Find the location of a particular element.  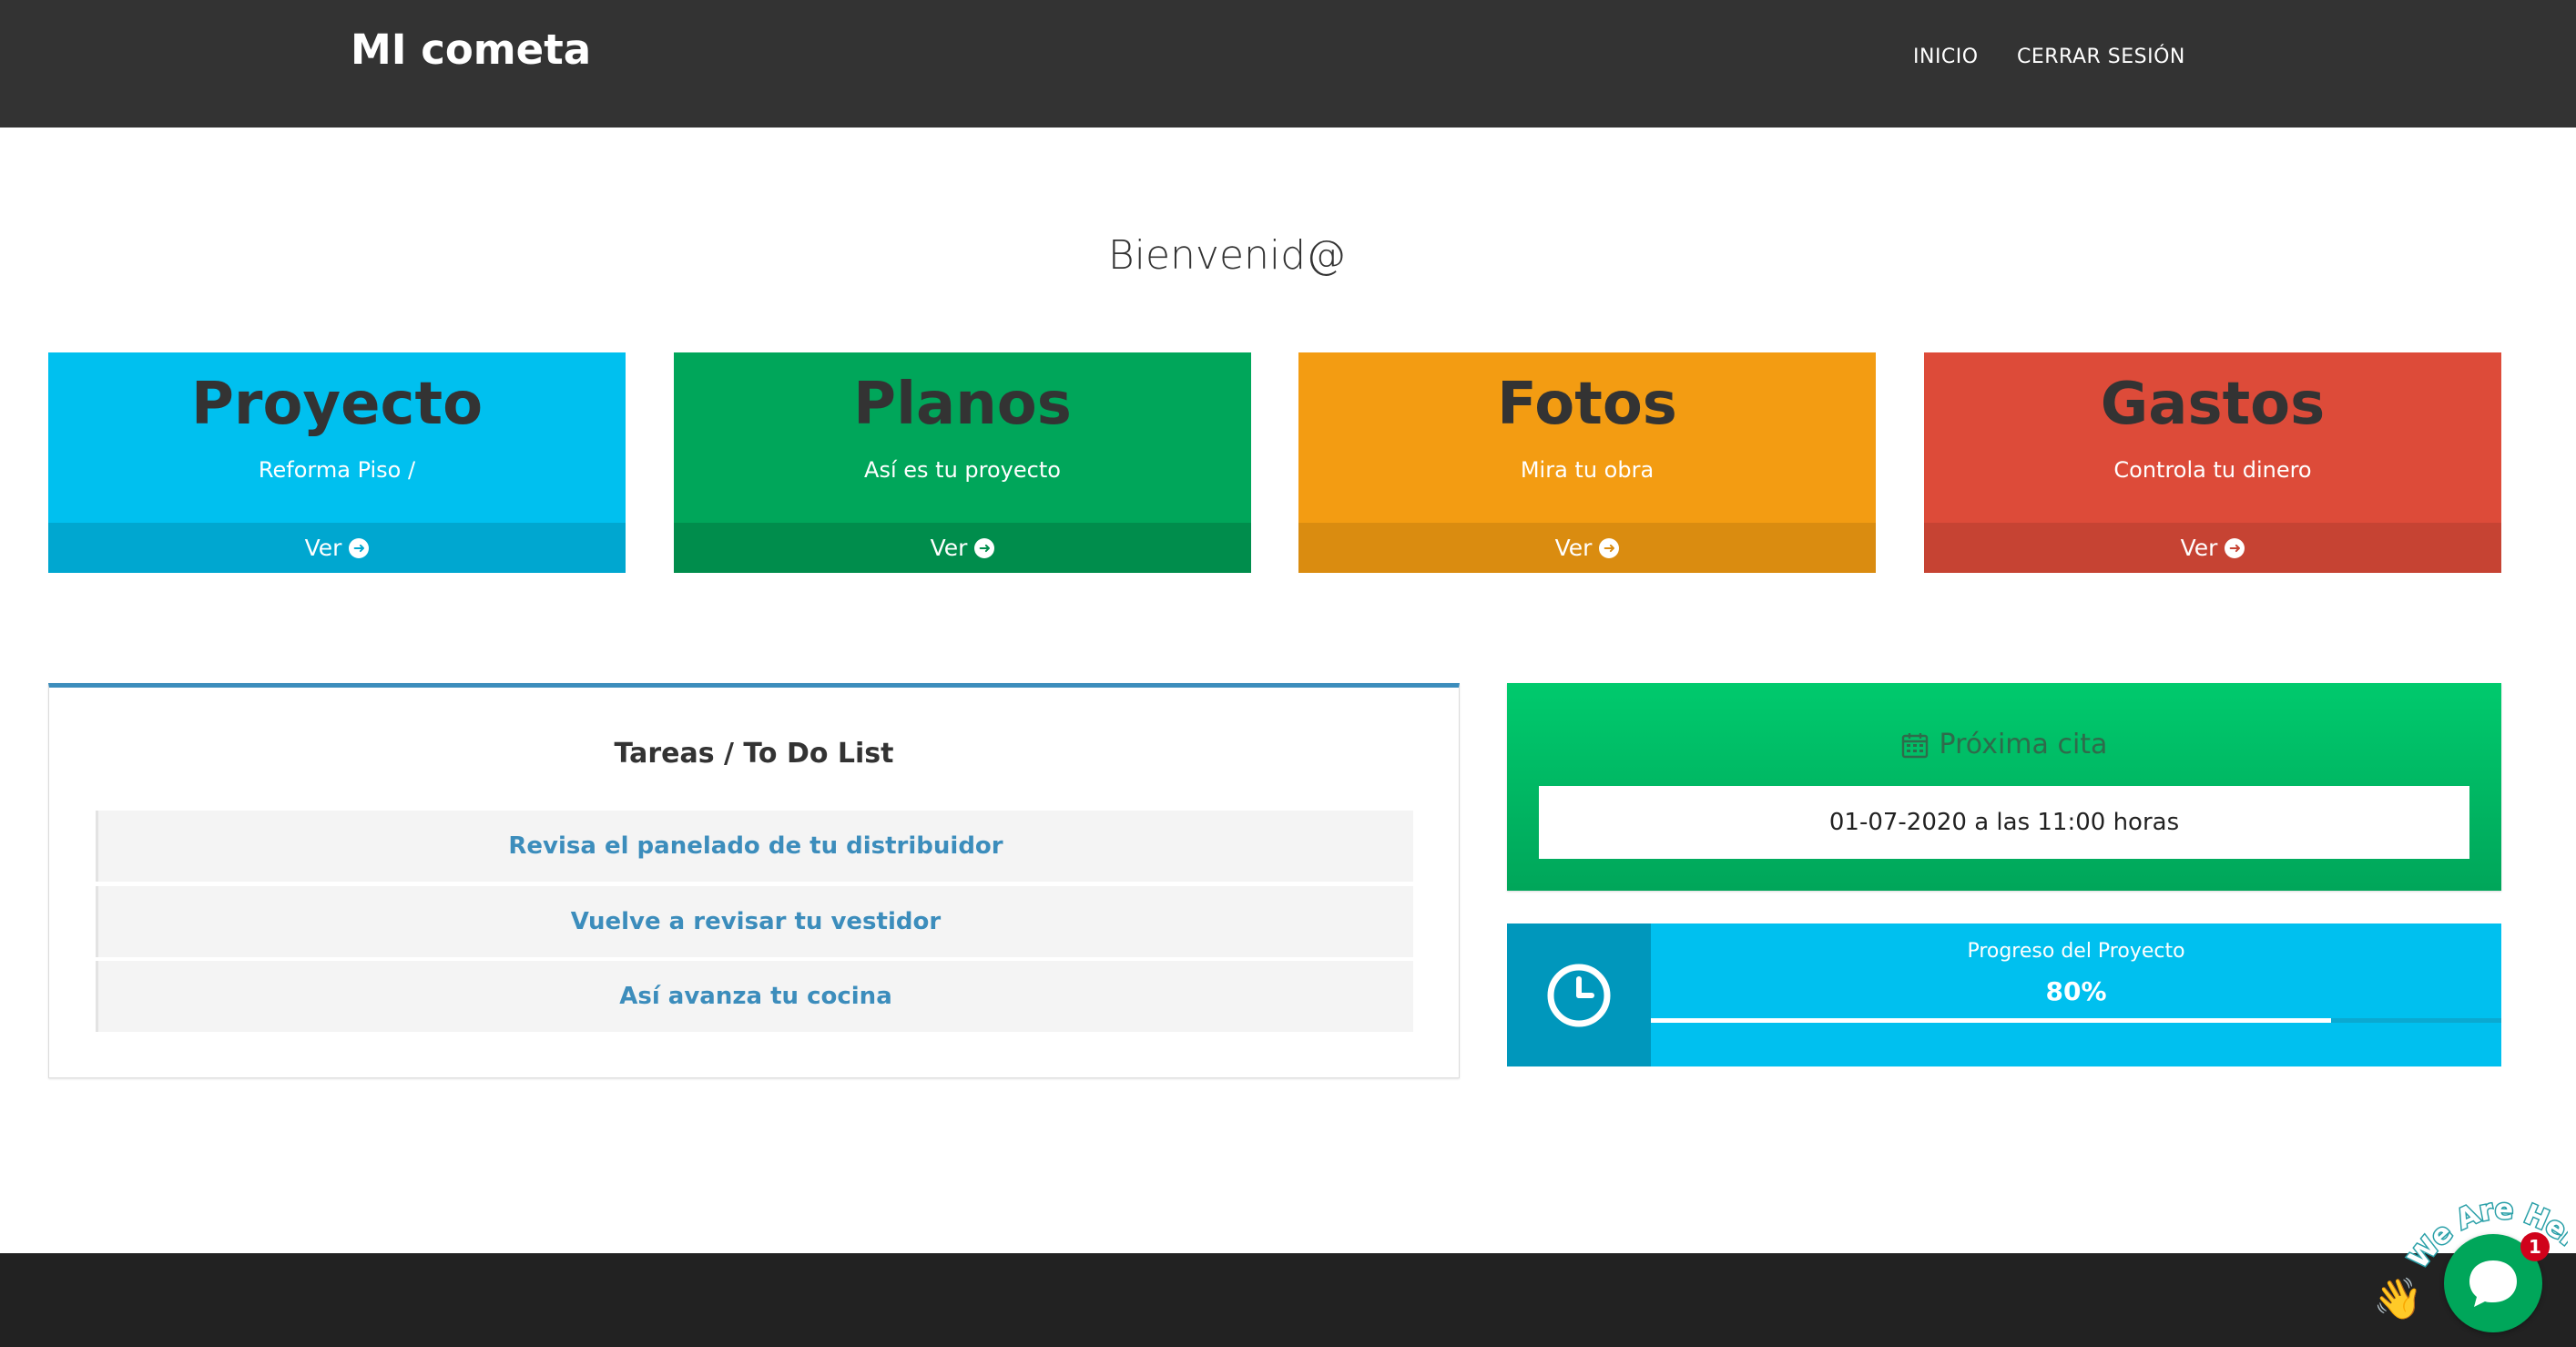

welcome-text: Bienvenid@ is located at coordinates (1227, 255).